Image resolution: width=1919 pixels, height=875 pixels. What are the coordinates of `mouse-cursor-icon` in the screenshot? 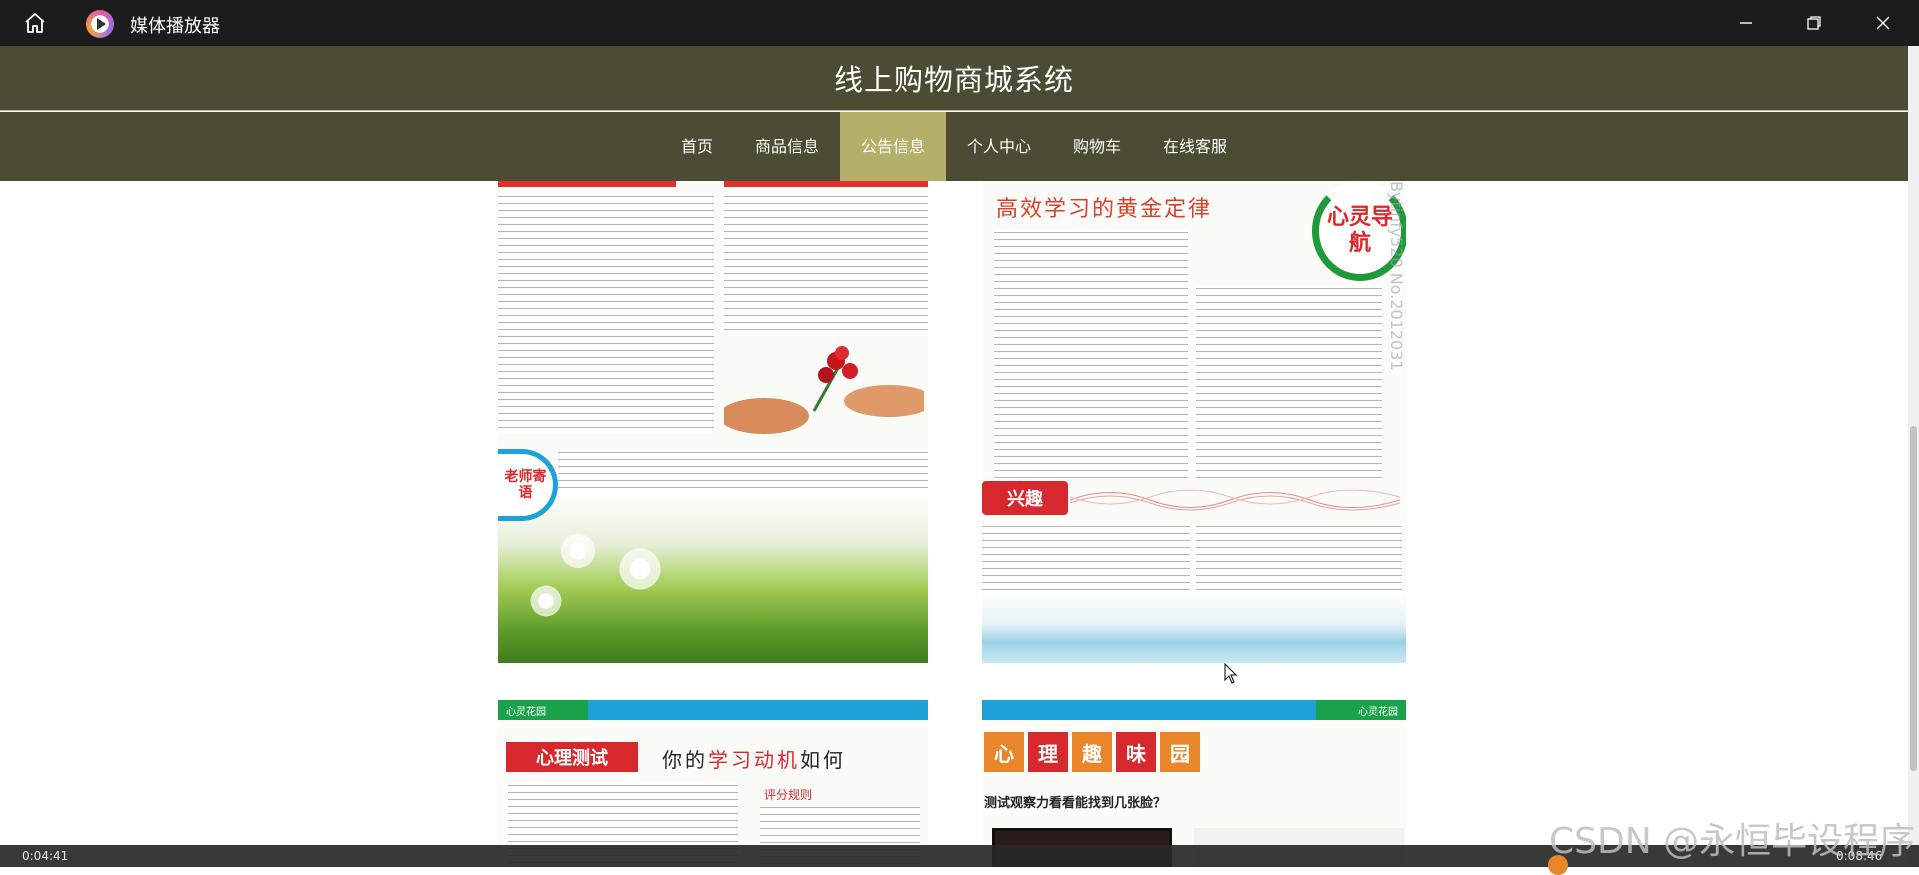 It's located at (1231, 673).